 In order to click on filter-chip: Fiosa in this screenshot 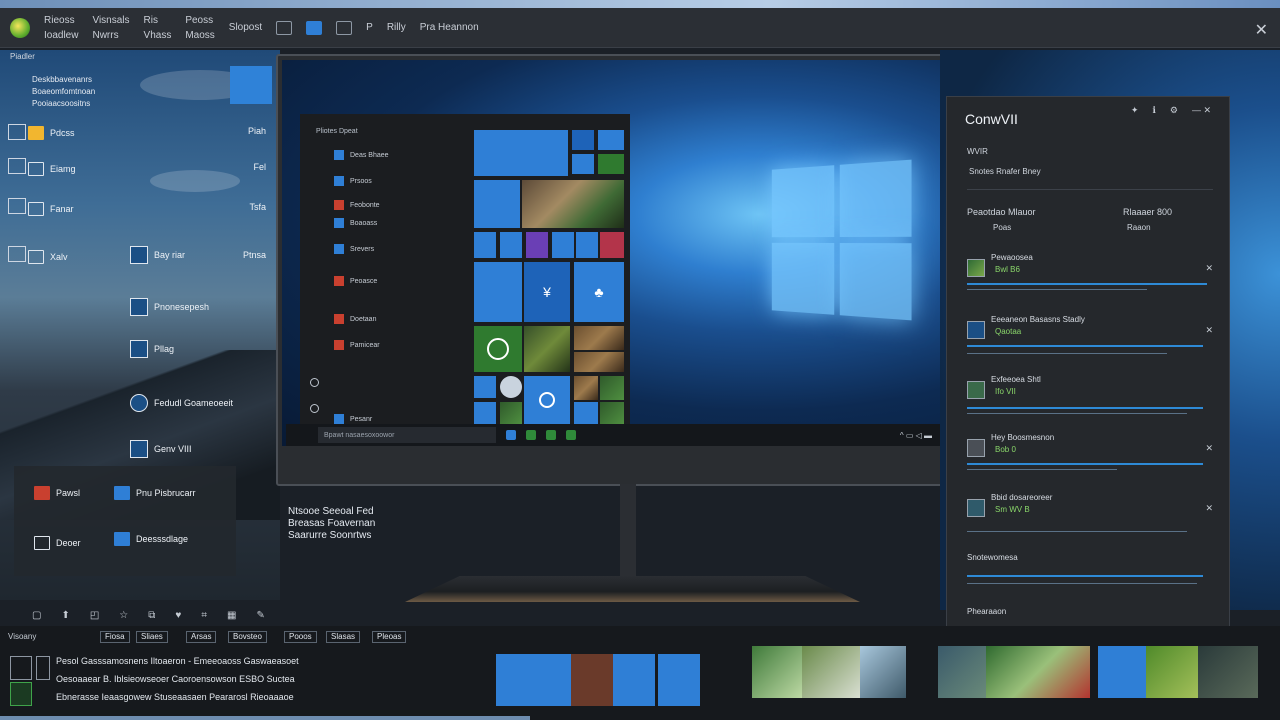, I will do `click(115, 637)`.